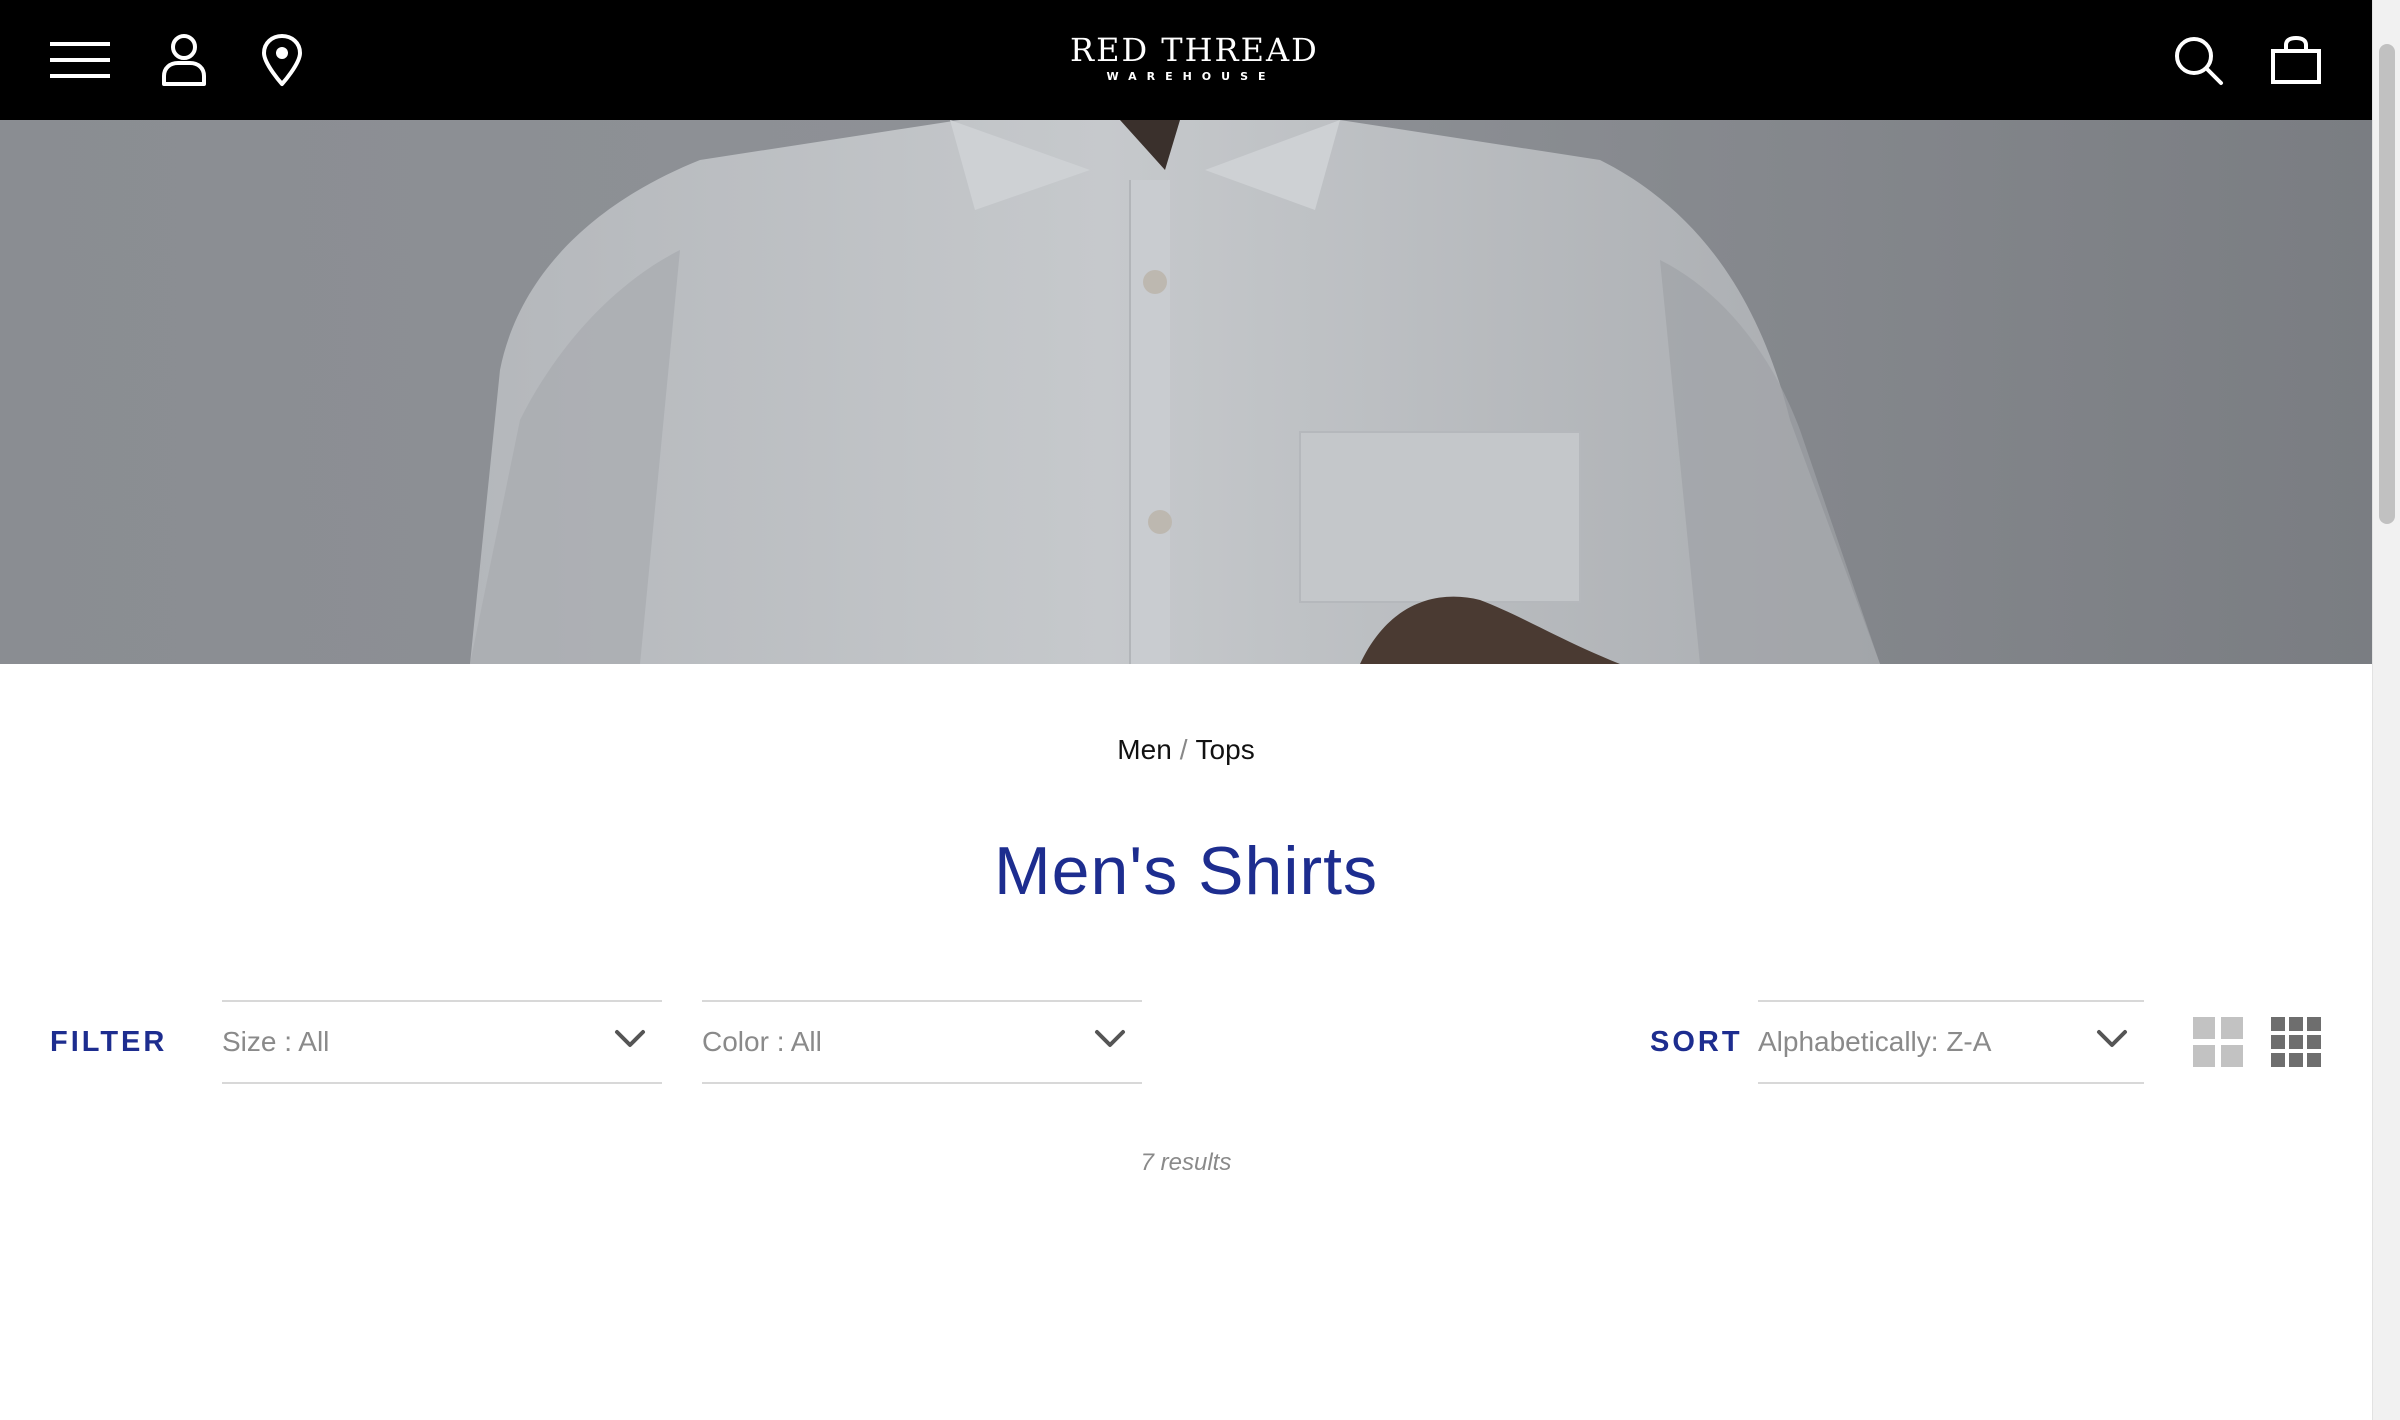 This screenshot has height=1420, width=2400. Describe the element at coordinates (1186, 1162) in the screenshot. I see `results-count: 7 results` at that location.